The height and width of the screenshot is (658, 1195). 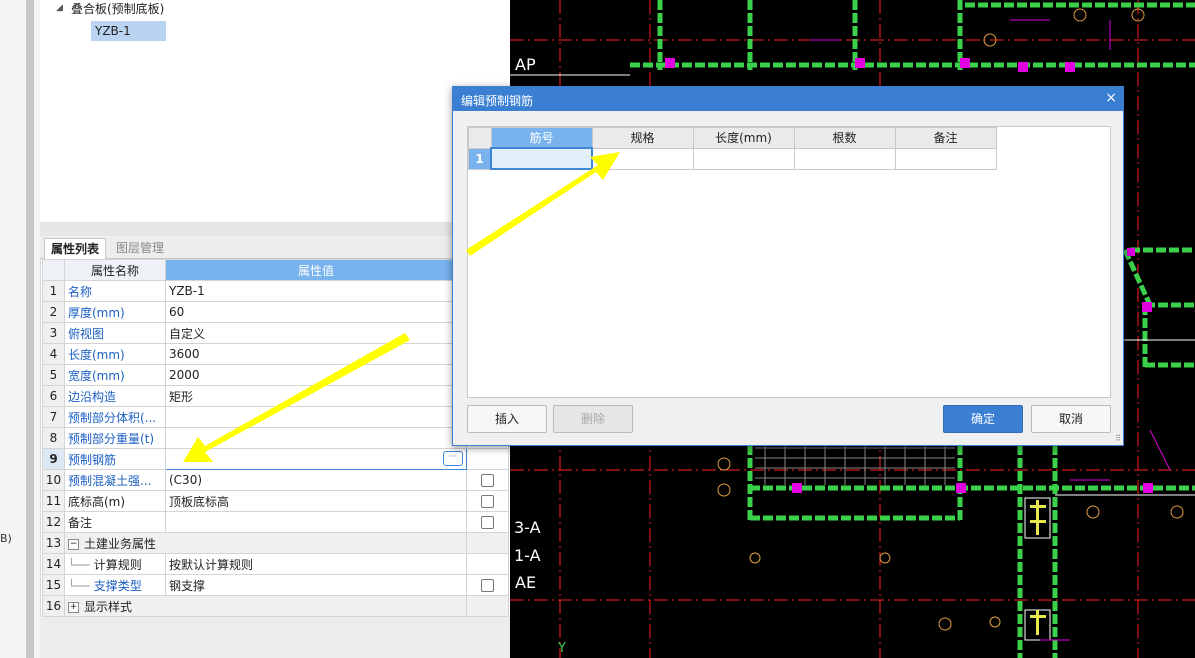 What do you see at coordinates (115, 501) in the screenshot?
I see `property-label: 底标高(m)` at bounding box center [115, 501].